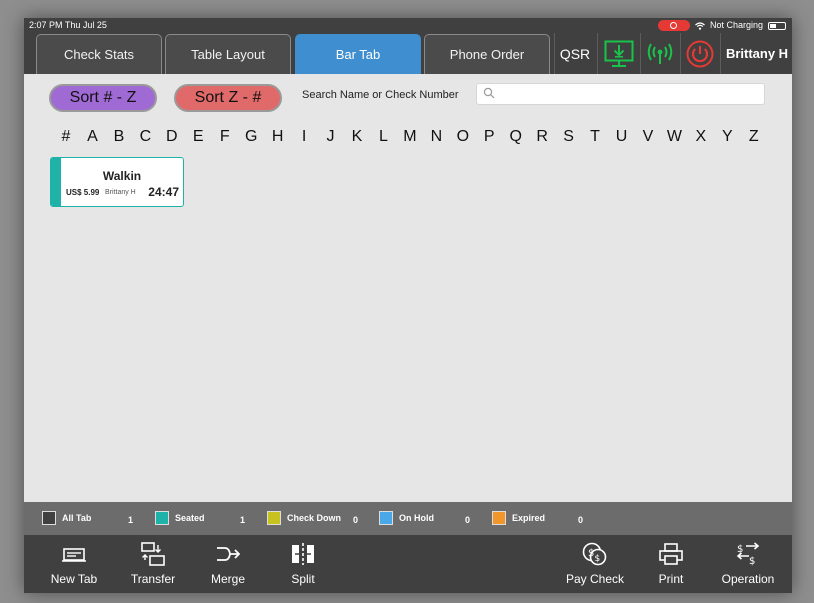  I want to click on check-card: Walkin US$ 5.99 Brittany H 24:47, so click(117, 182).